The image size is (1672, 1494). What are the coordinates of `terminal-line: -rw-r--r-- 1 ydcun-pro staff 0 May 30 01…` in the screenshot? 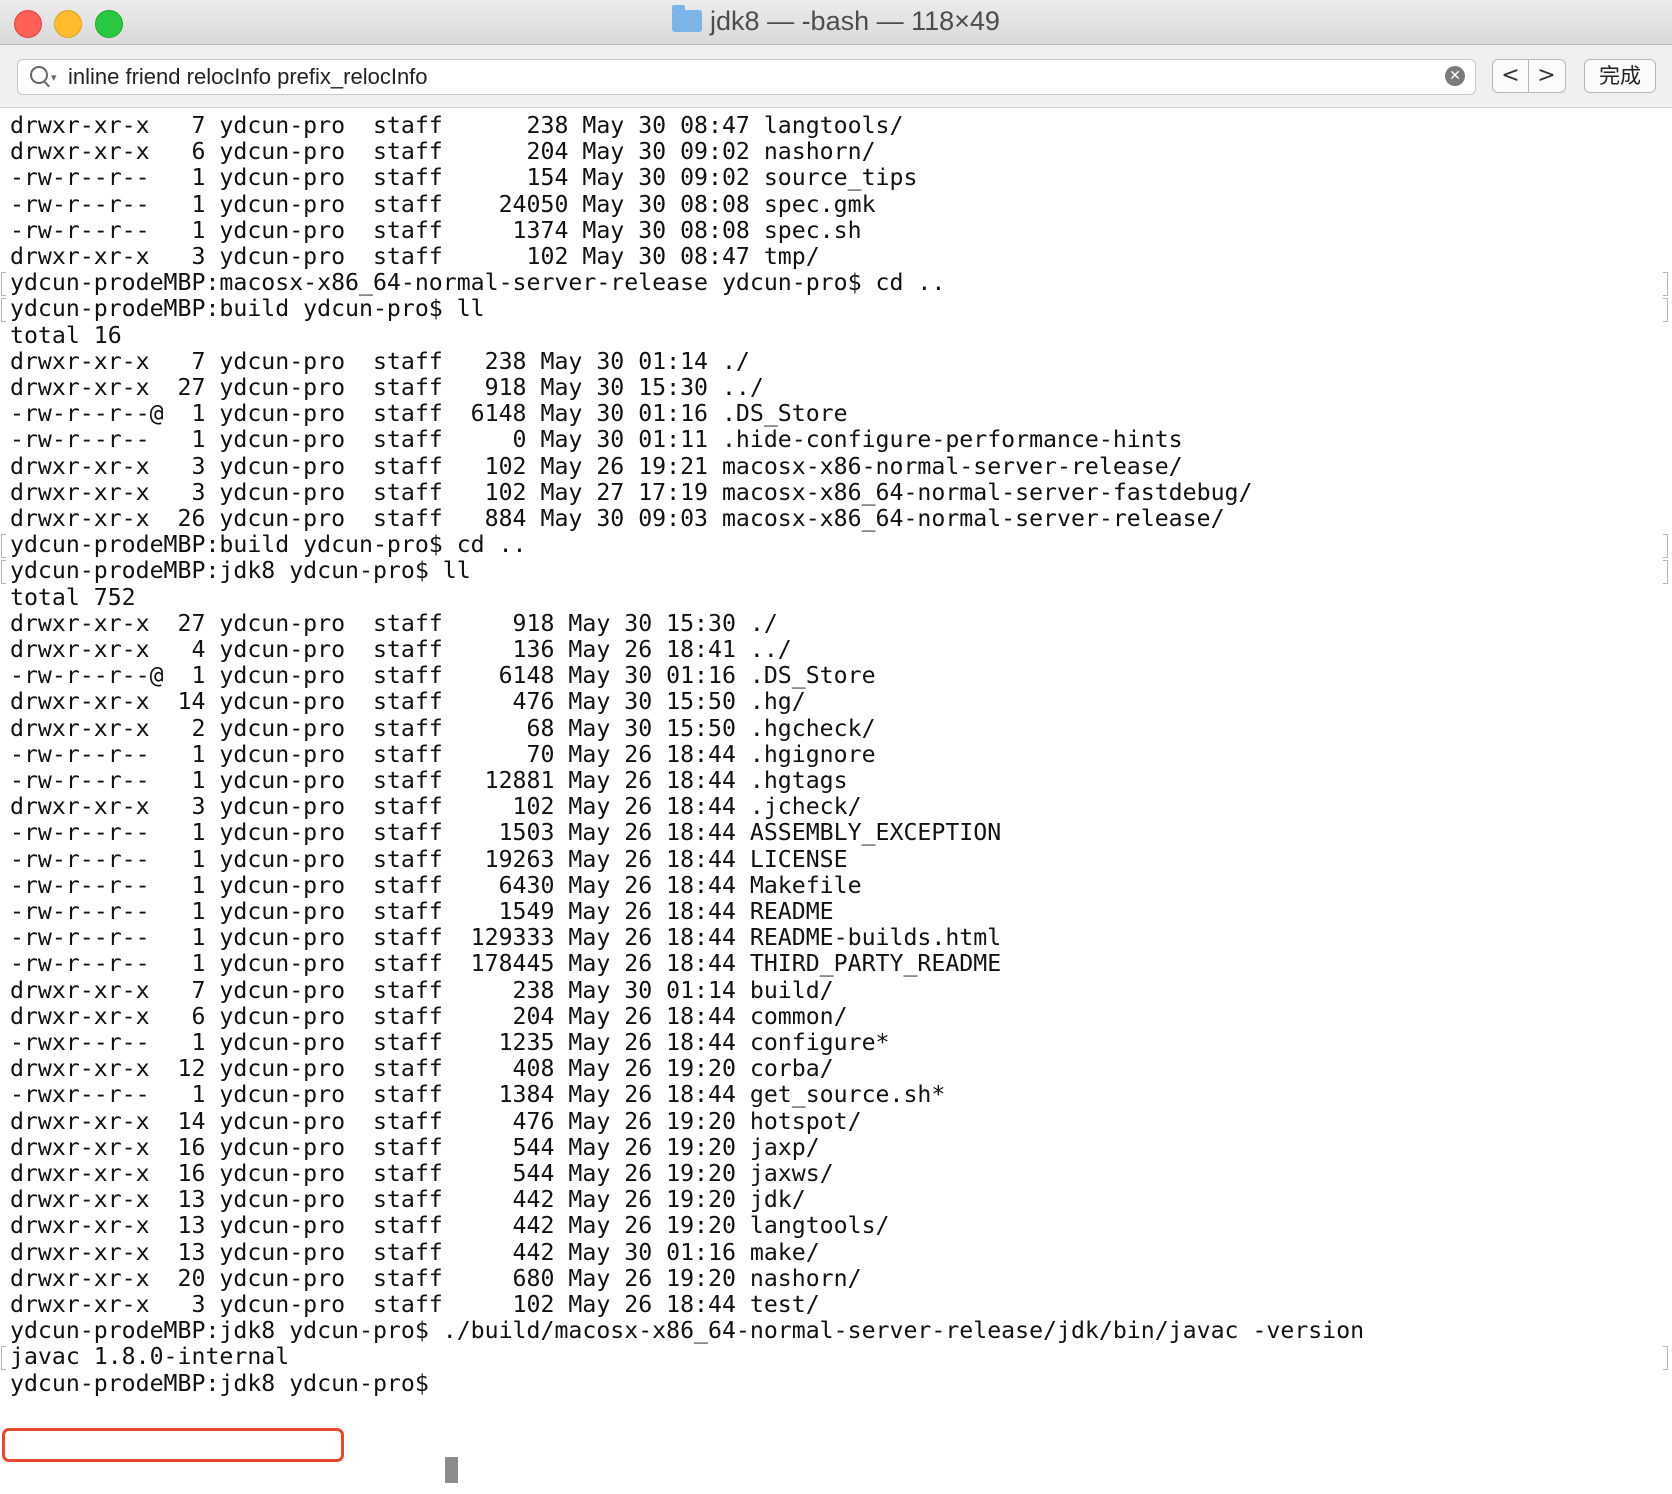 It's located at (596, 440).